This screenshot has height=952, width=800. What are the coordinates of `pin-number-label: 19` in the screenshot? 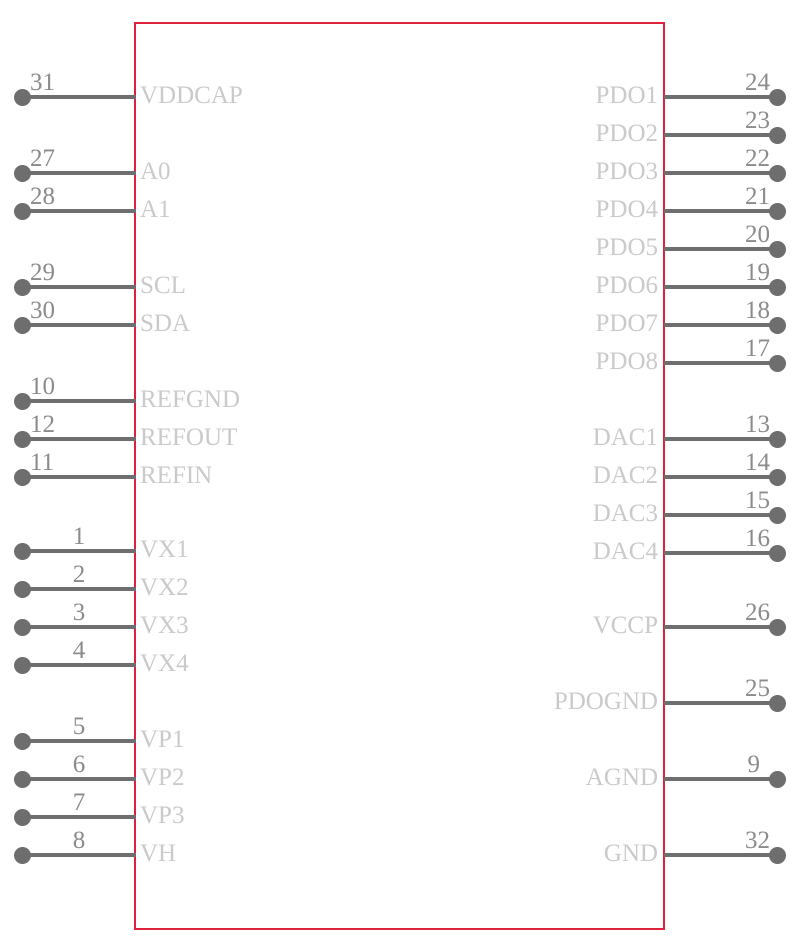 It's located at (757, 272).